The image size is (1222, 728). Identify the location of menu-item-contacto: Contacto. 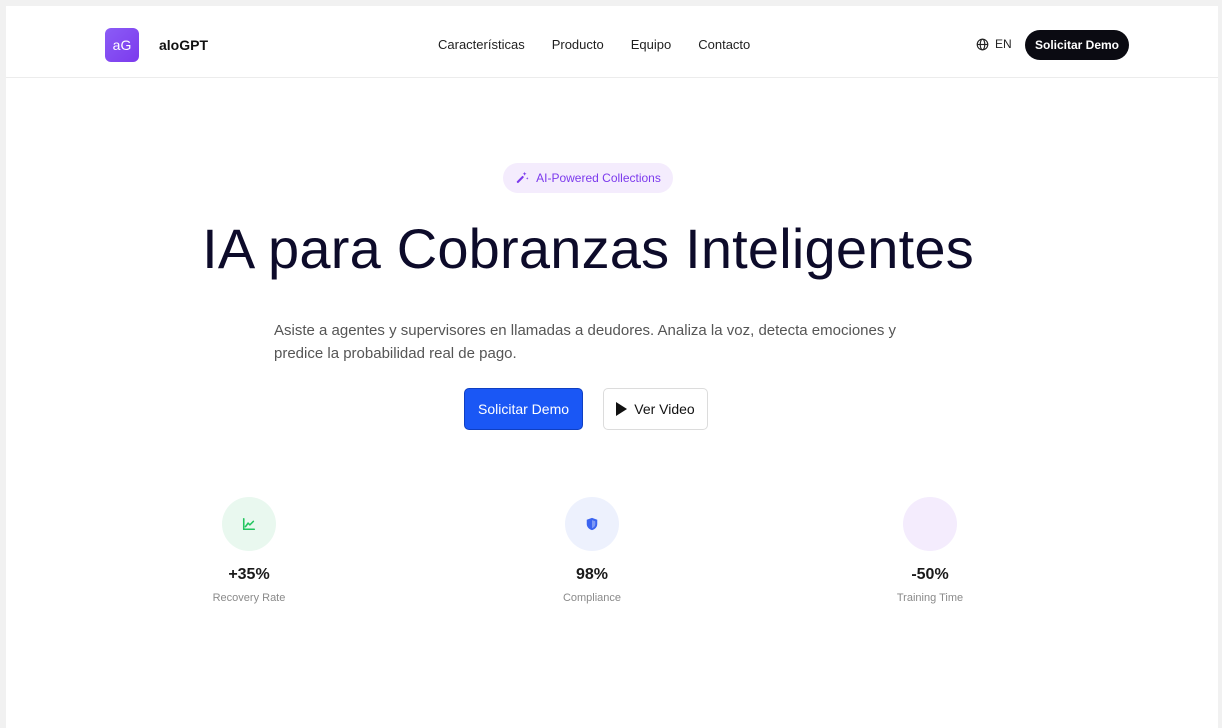
(724, 44).